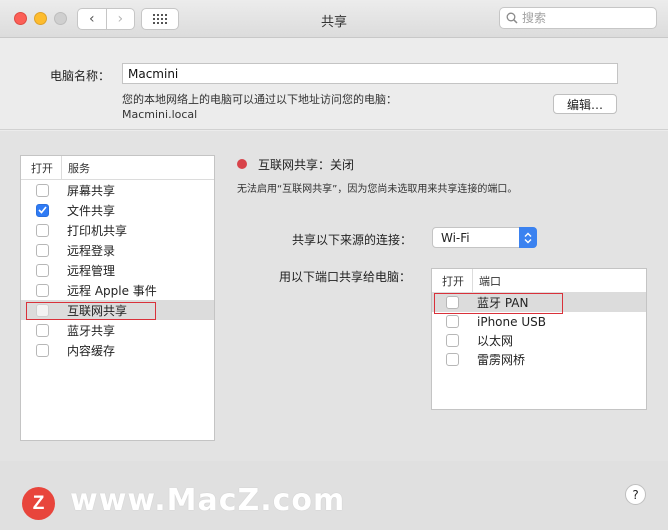 The width and height of the screenshot is (668, 530). Describe the element at coordinates (495, 341) in the screenshot. I see `port-label: 以太网` at that location.